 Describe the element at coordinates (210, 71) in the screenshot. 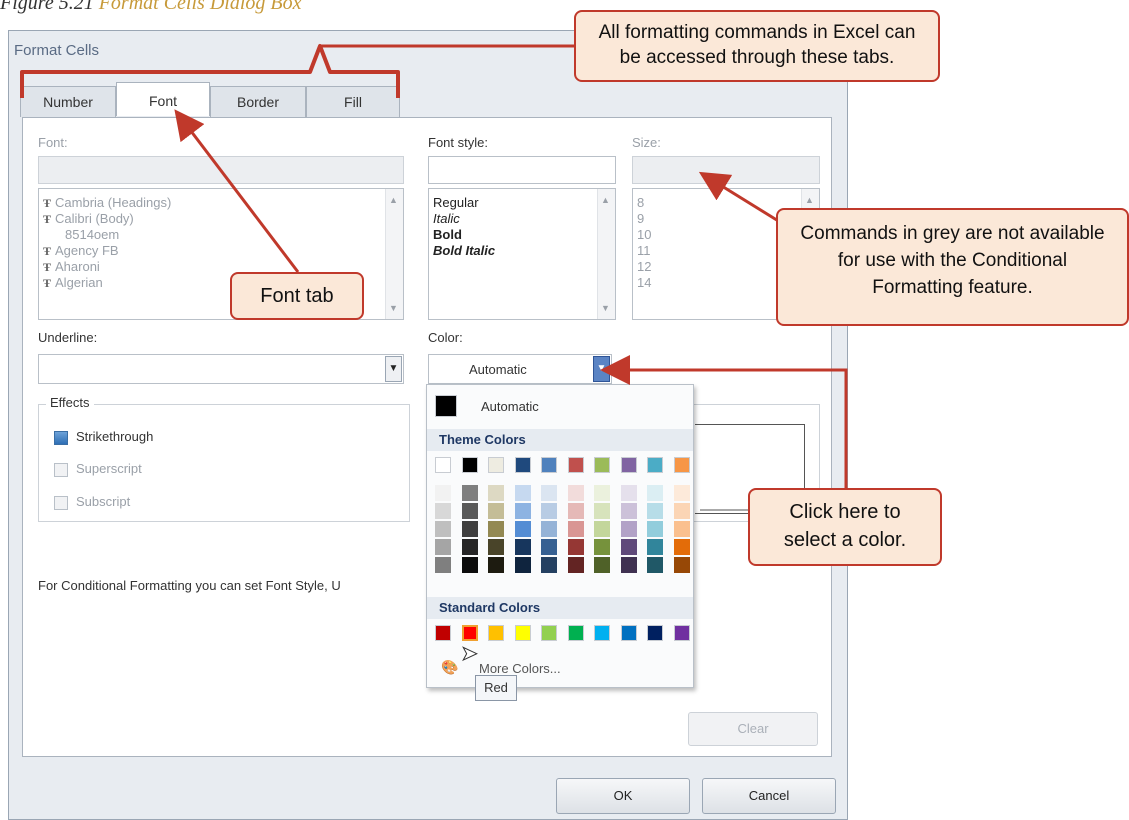

I see `tabs-bracket` at that location.